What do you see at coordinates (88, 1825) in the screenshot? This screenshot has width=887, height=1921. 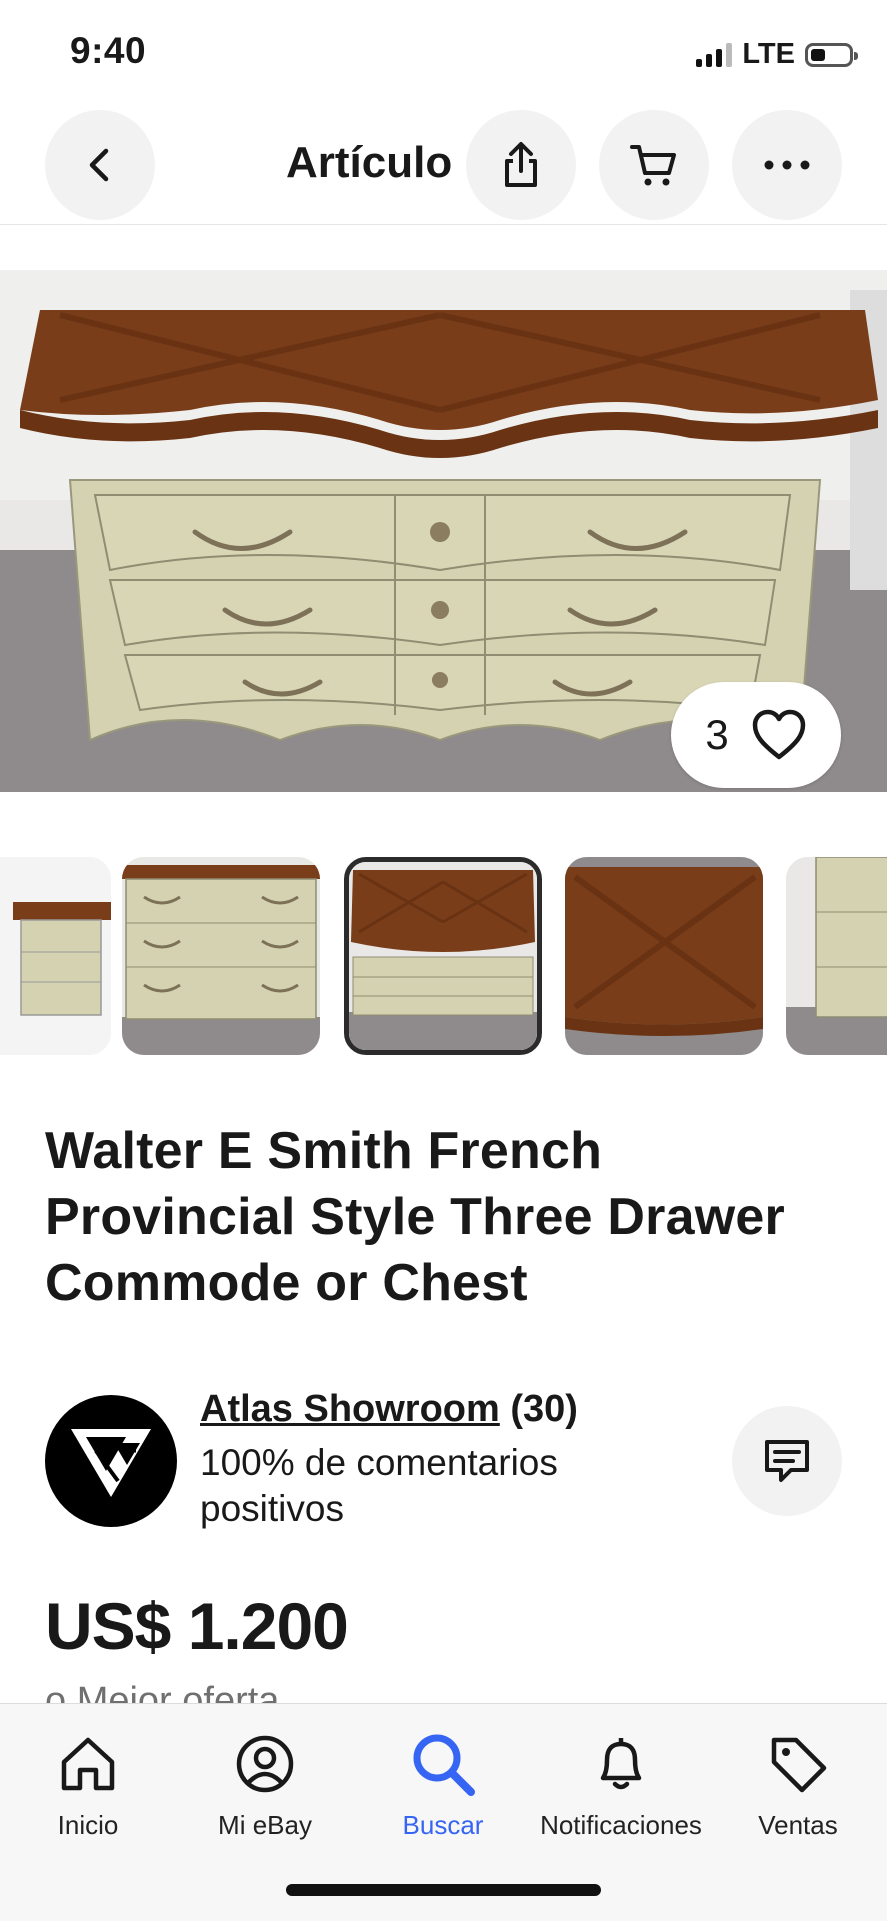 I see `tab-label: Inicio` at bounding box center [88, 1825].